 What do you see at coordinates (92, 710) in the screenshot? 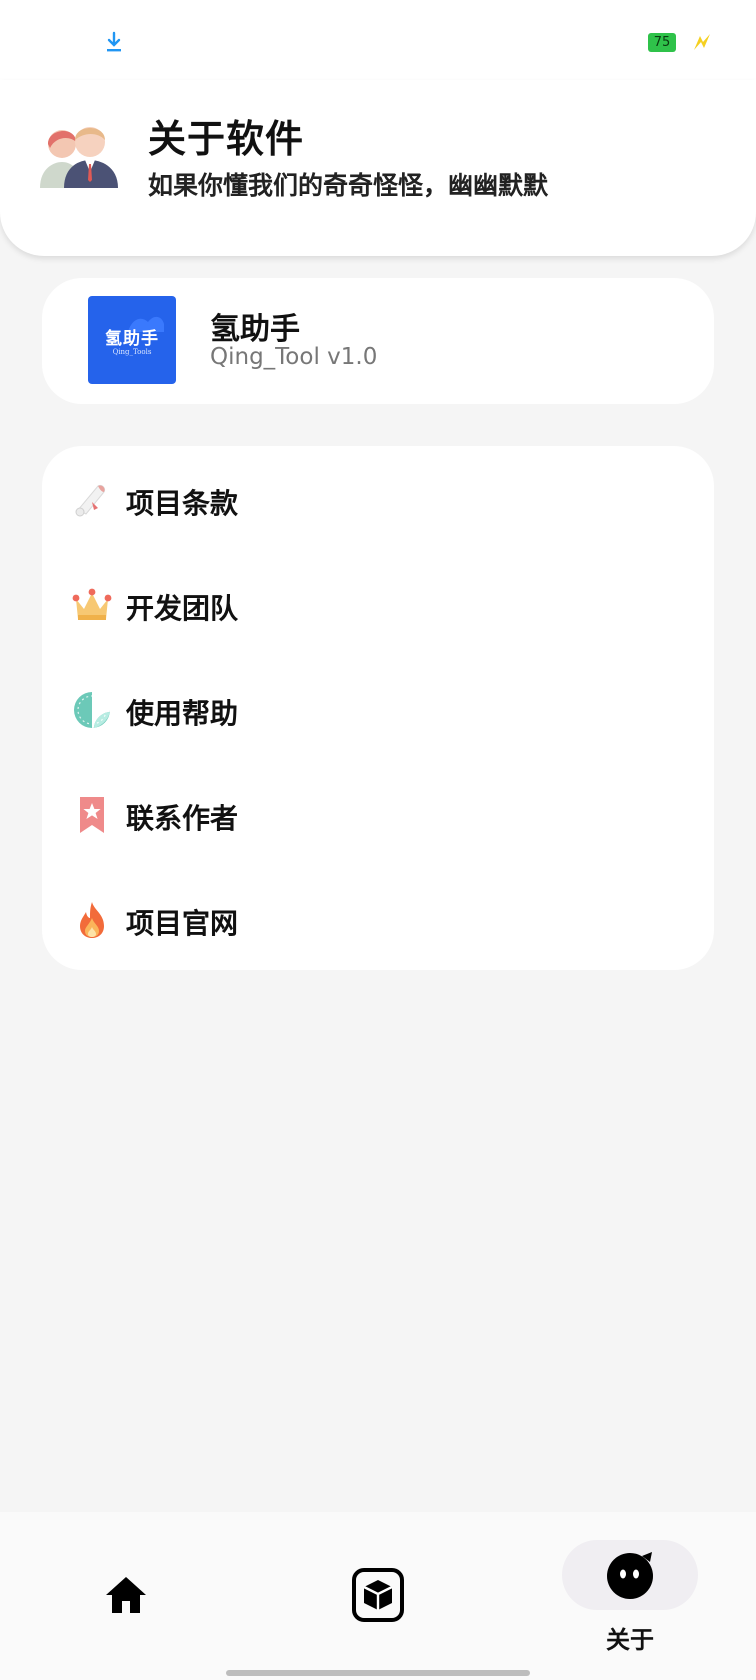
I see `sticker-icon` at bounding box center [92, 710].